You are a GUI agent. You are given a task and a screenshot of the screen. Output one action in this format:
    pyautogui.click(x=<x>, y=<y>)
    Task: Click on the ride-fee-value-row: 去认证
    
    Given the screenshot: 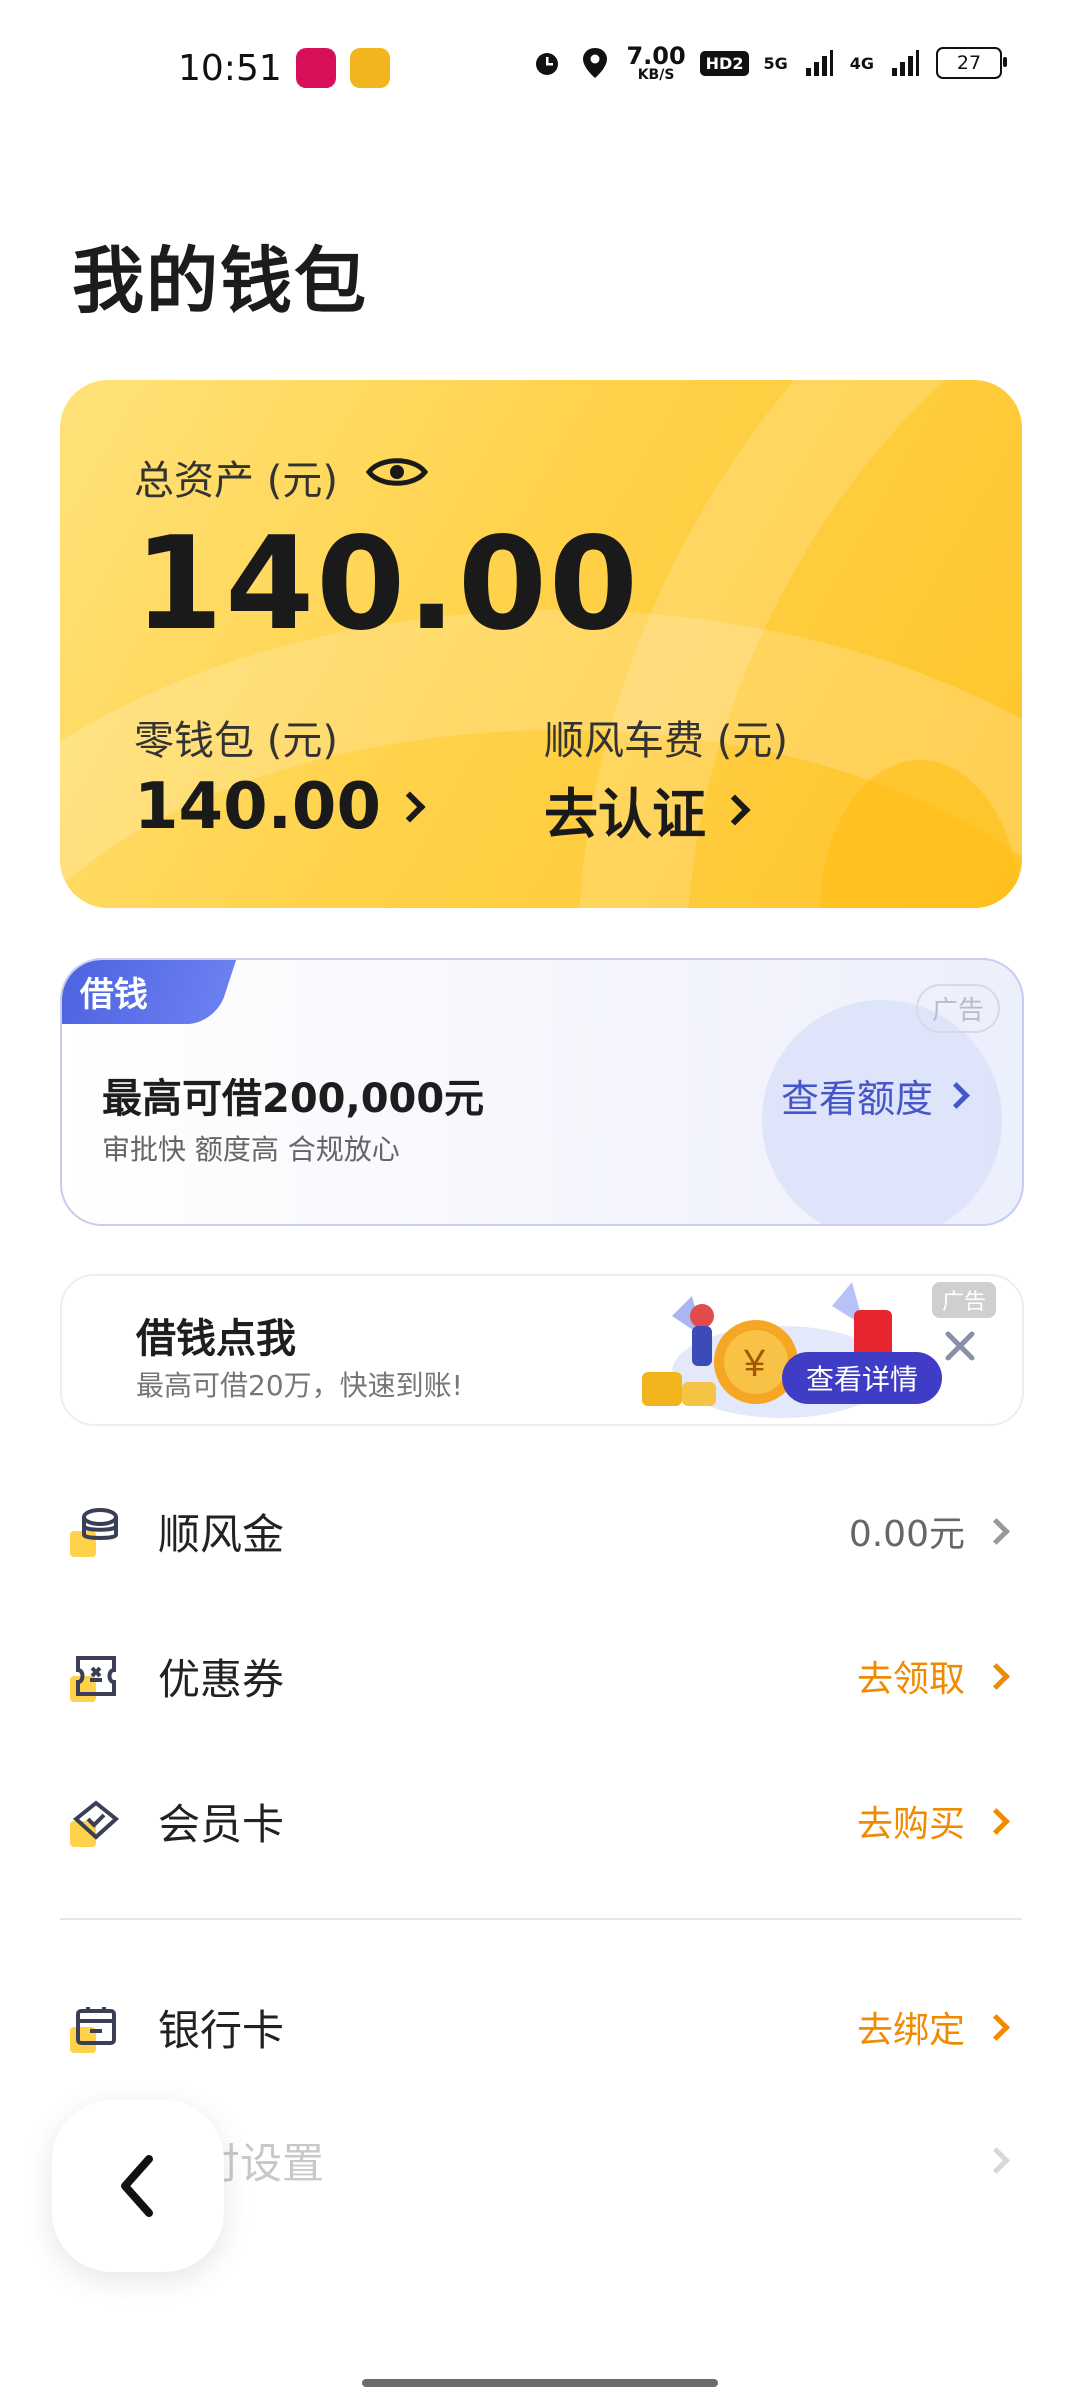 What is the action you would take?
    pyautogui.click(x=666, y=809)
    